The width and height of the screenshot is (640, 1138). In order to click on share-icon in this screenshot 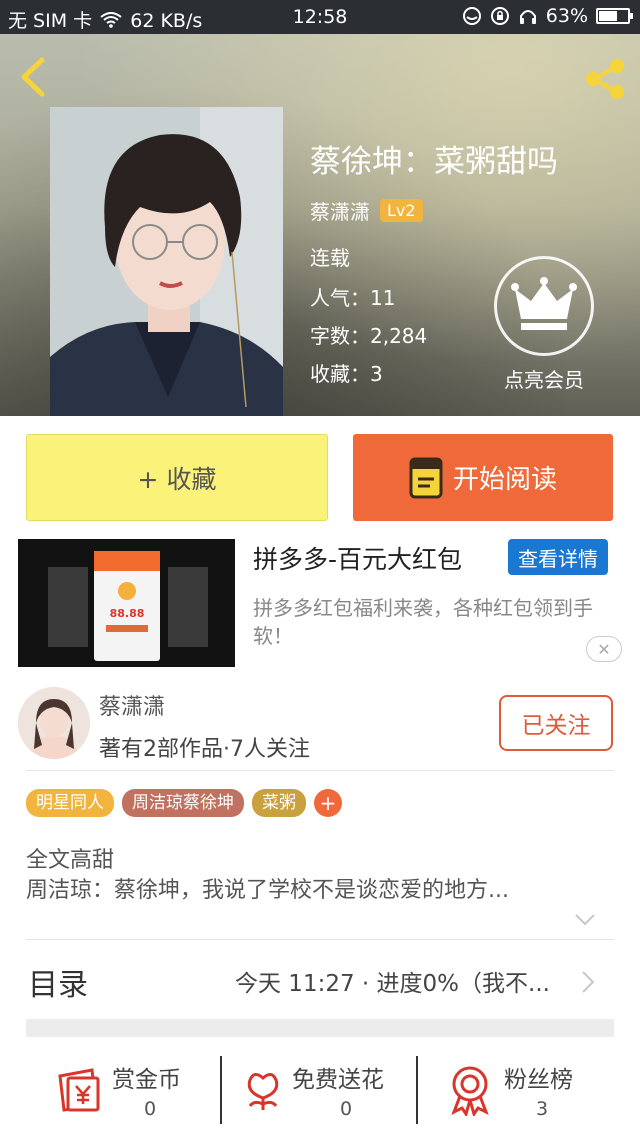, I will do `click(605, 79)`.